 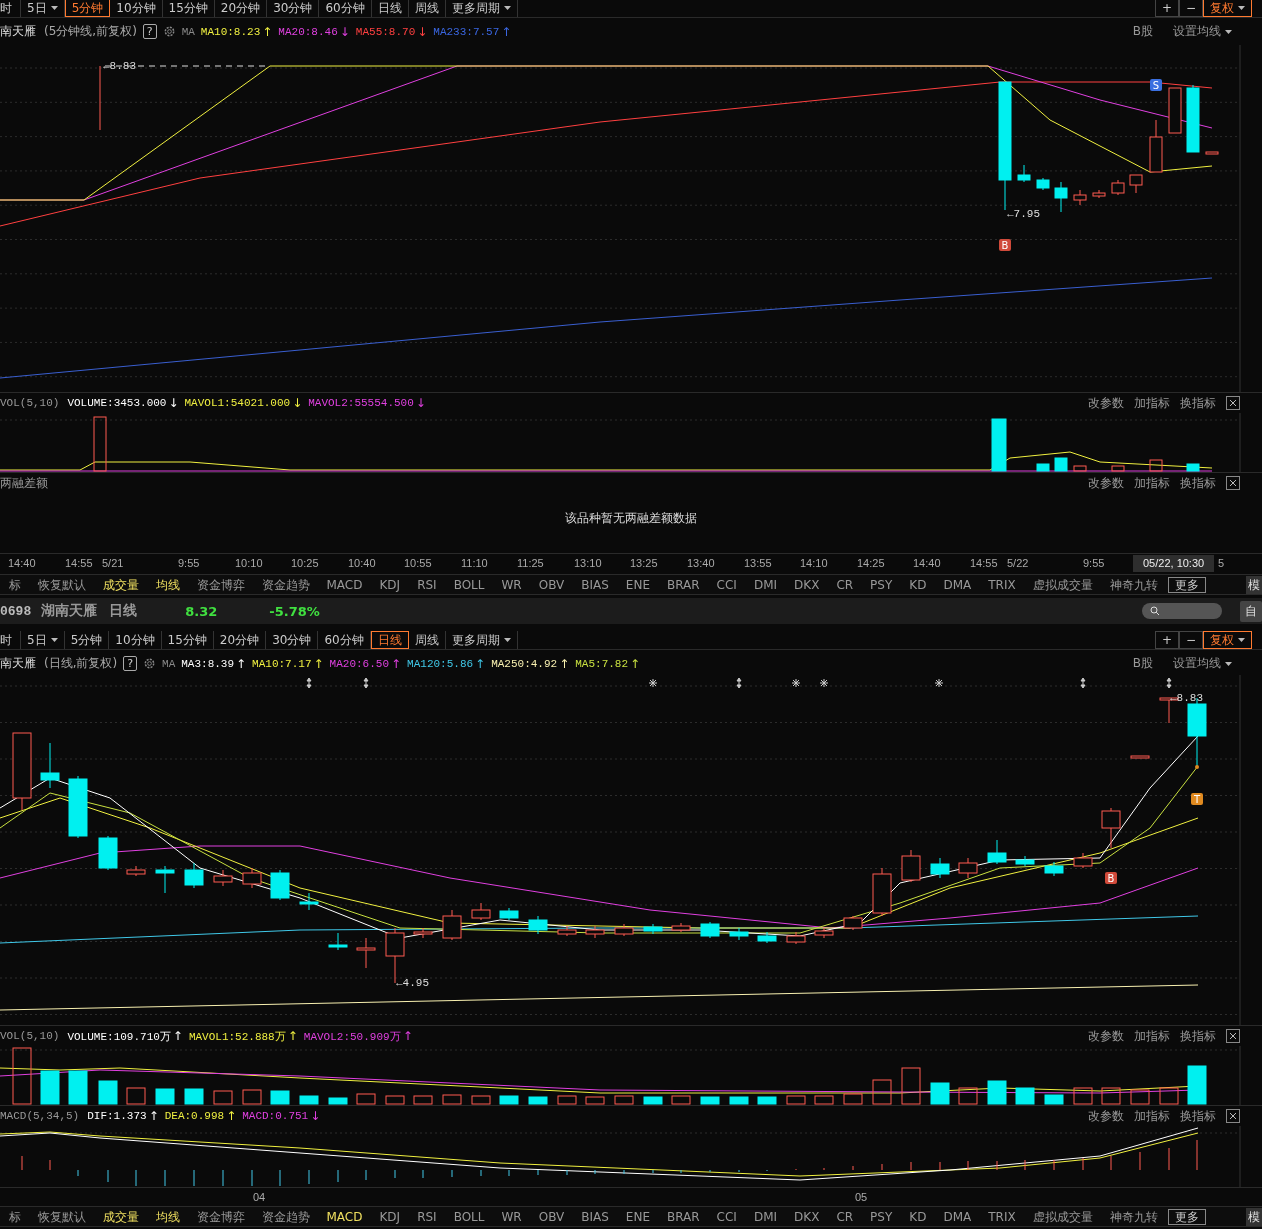 I want to click on custom-button: 自, so click(x=1251, y=611).